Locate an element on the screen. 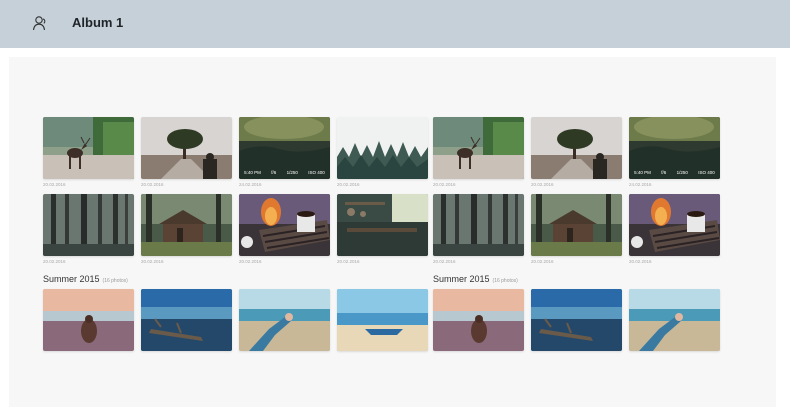 Image resolution: width=790 pixels, height=420 pixels. top-bar: Album 1 is located at coordinates (395, 24).